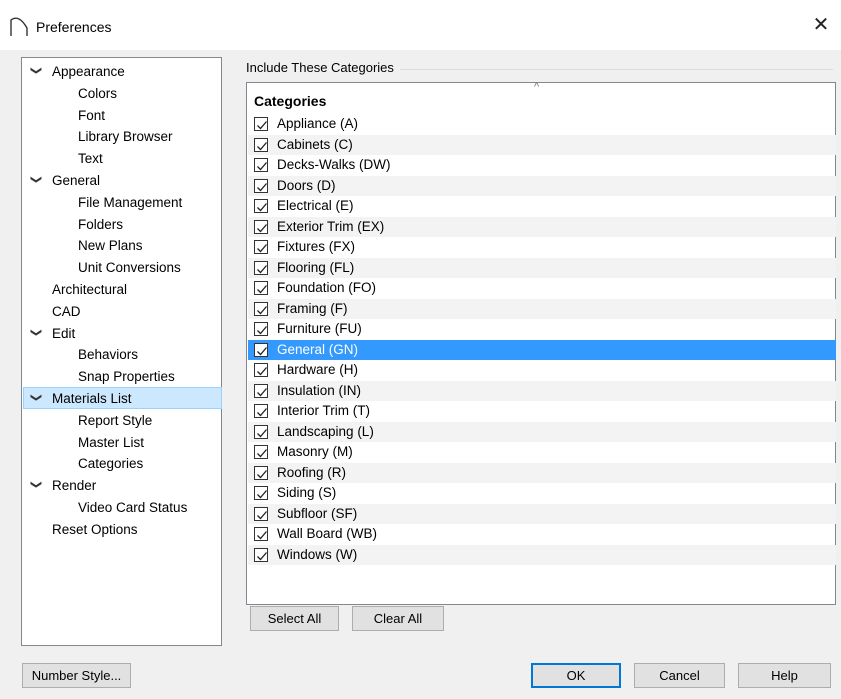  What do you see at coordinates (74, 27) in the screenshot?
I see `window-title: Preferences` at bounding box center [74, 27].